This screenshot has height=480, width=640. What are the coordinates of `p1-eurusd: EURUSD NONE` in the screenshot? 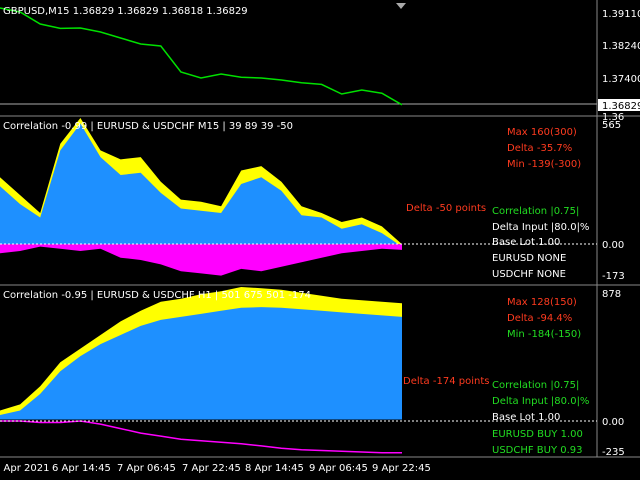 It's located at (529, 258).